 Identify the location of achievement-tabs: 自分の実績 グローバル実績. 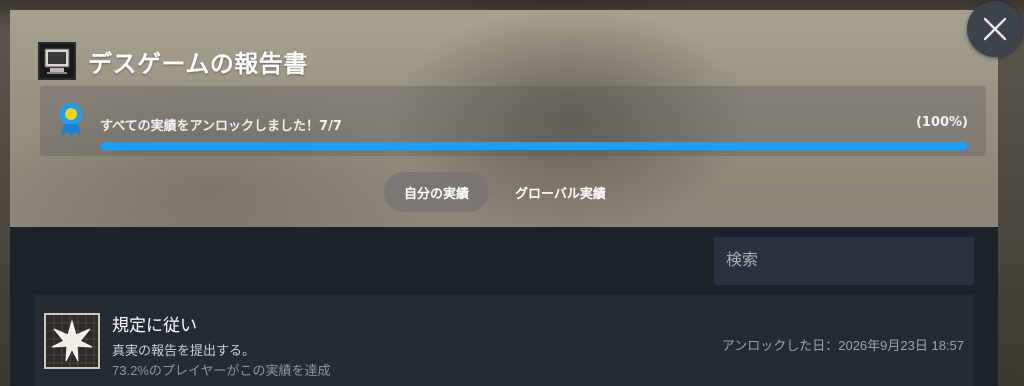
(505, 192).